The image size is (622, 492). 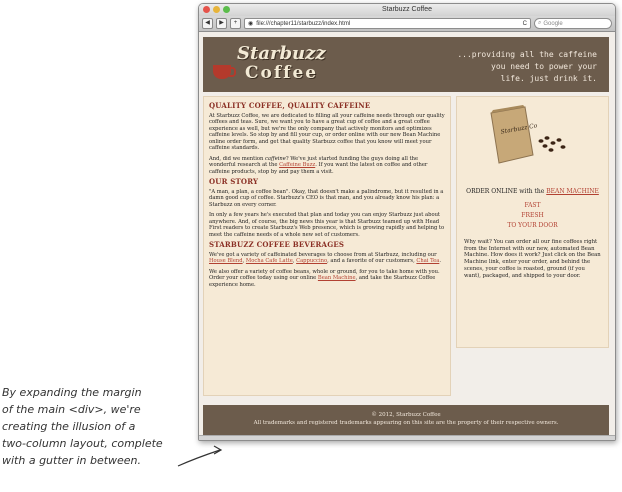 What do you see at coordinates (532, 225) in the screenshot?
I see `feature-to-door: TO YOUR DOOR` at bounding box center [532, 225].